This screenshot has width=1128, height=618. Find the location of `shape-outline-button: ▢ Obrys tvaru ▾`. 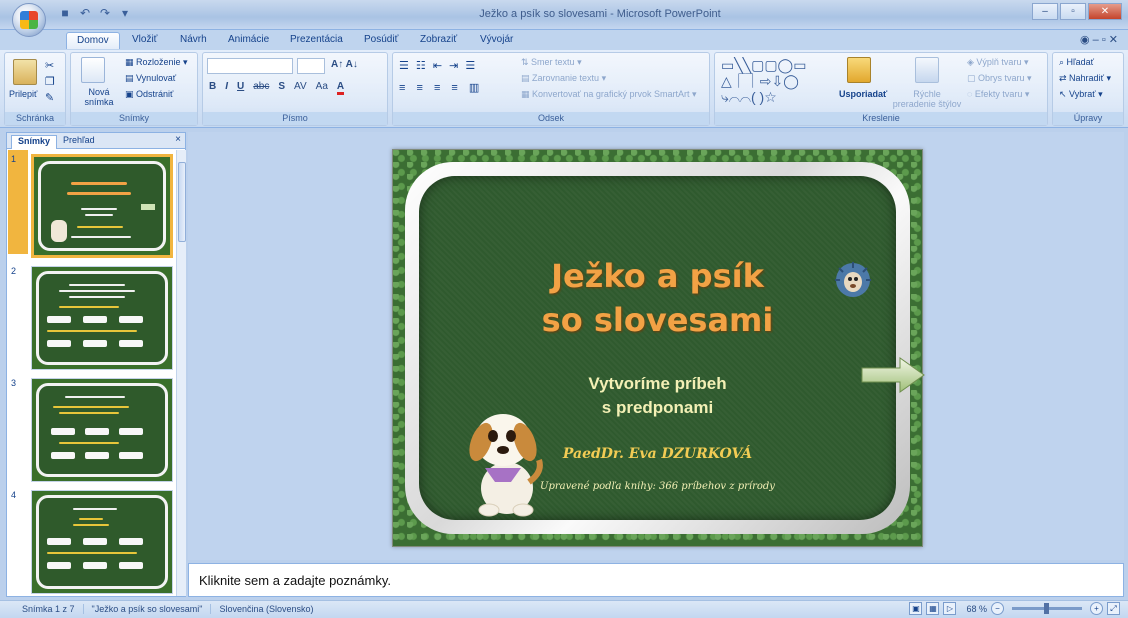

shape-outline-button: ▢ Obrys tvaru ▾ is located at coordinates (999, 78).